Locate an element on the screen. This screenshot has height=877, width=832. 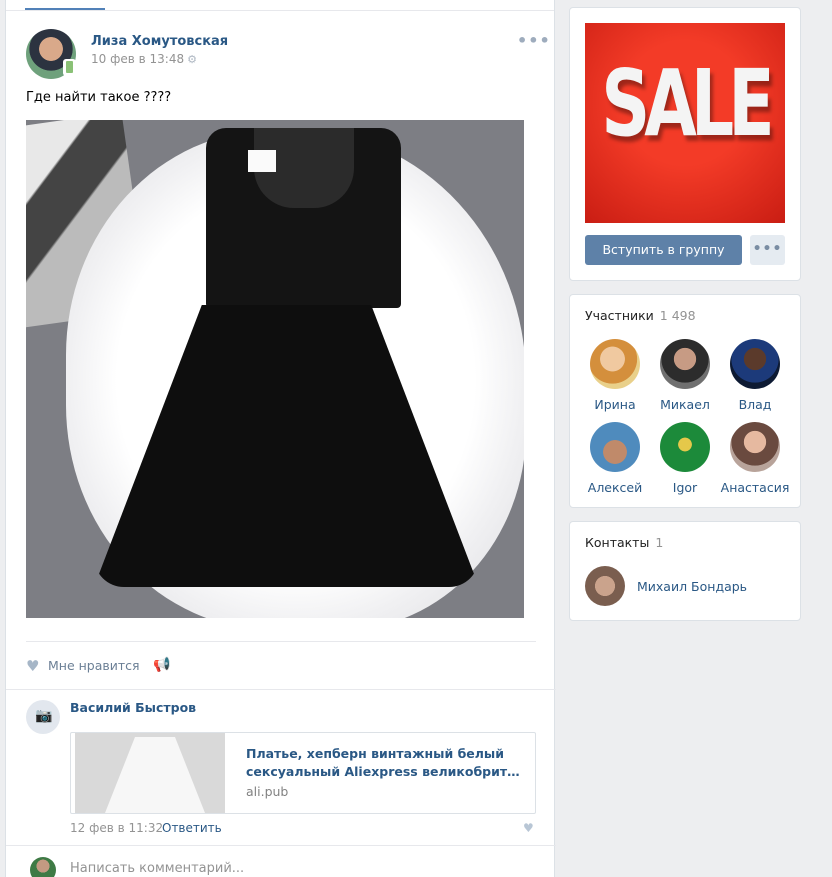
contacts-count: 1 is located at coordinates (659, 542).